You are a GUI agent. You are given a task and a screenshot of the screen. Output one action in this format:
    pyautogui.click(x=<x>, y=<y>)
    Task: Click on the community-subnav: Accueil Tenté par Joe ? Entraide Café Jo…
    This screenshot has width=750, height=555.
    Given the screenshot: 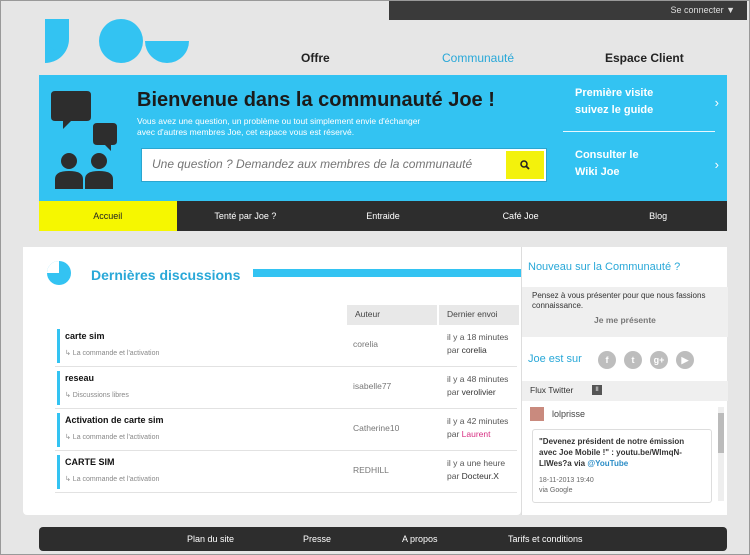 What is the action you would take?
    pyautogui.click(x=383, y=216)
    